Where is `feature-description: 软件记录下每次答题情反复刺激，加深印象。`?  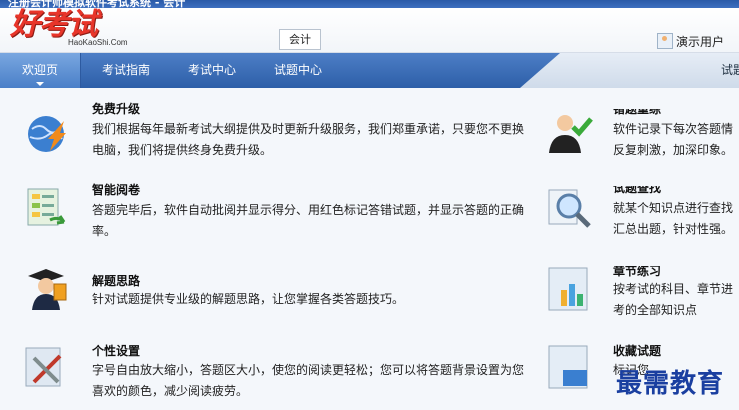
feature-description: 软件记录下每次答题情反复刺激，加深印象。 is located at coordinates (673, 139).